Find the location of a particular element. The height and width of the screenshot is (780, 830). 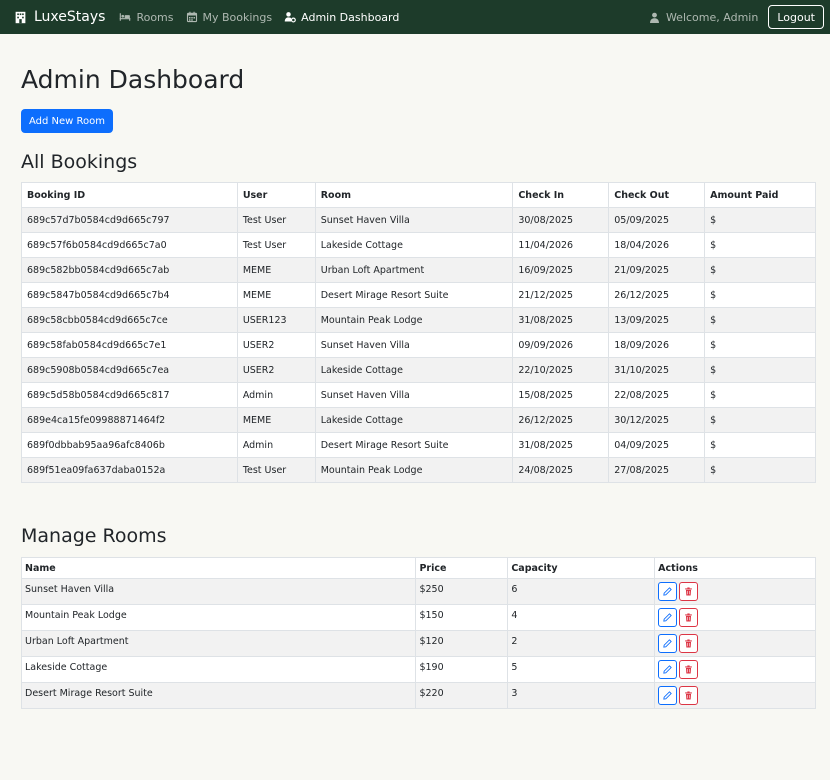

room-row: Mountain Peak Lodge $150 4 is located at coordinates (418, 617).